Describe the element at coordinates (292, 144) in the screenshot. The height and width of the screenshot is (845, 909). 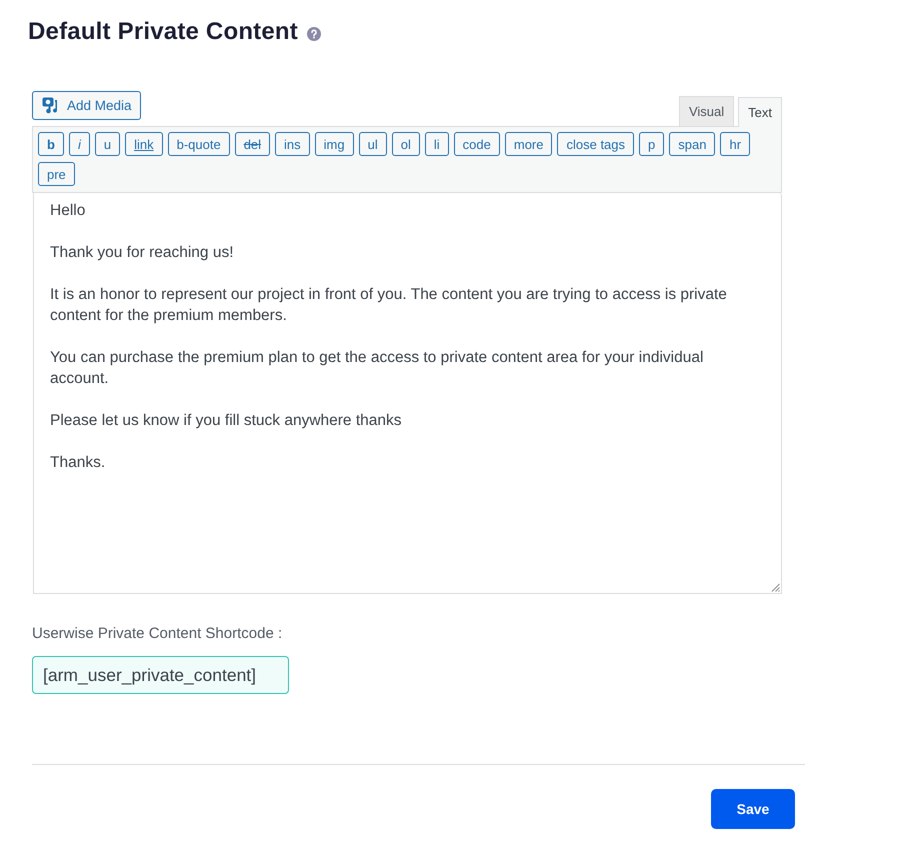
I see `quicktag-button: ins` at that location.